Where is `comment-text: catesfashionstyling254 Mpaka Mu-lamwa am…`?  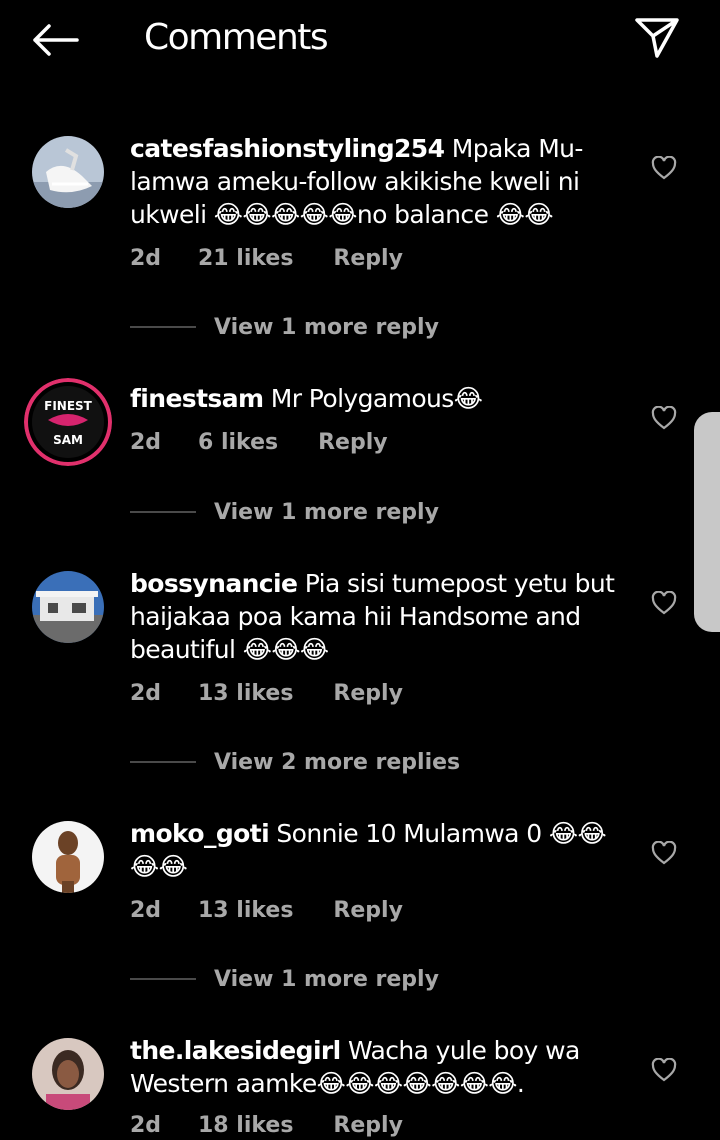
comment-text: catesfashionstyling254 Mpaka Mu-lamwa am… is located at coordinates (375, 181).